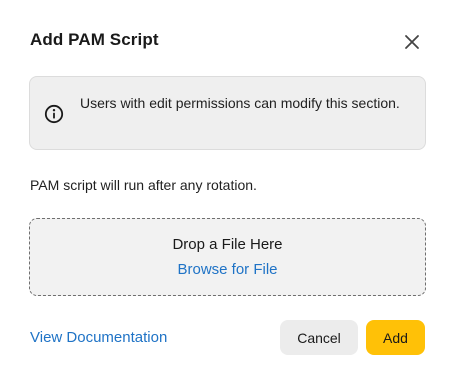 The image size is (454, 384). I want to click on close-icon, so click(412, 42).